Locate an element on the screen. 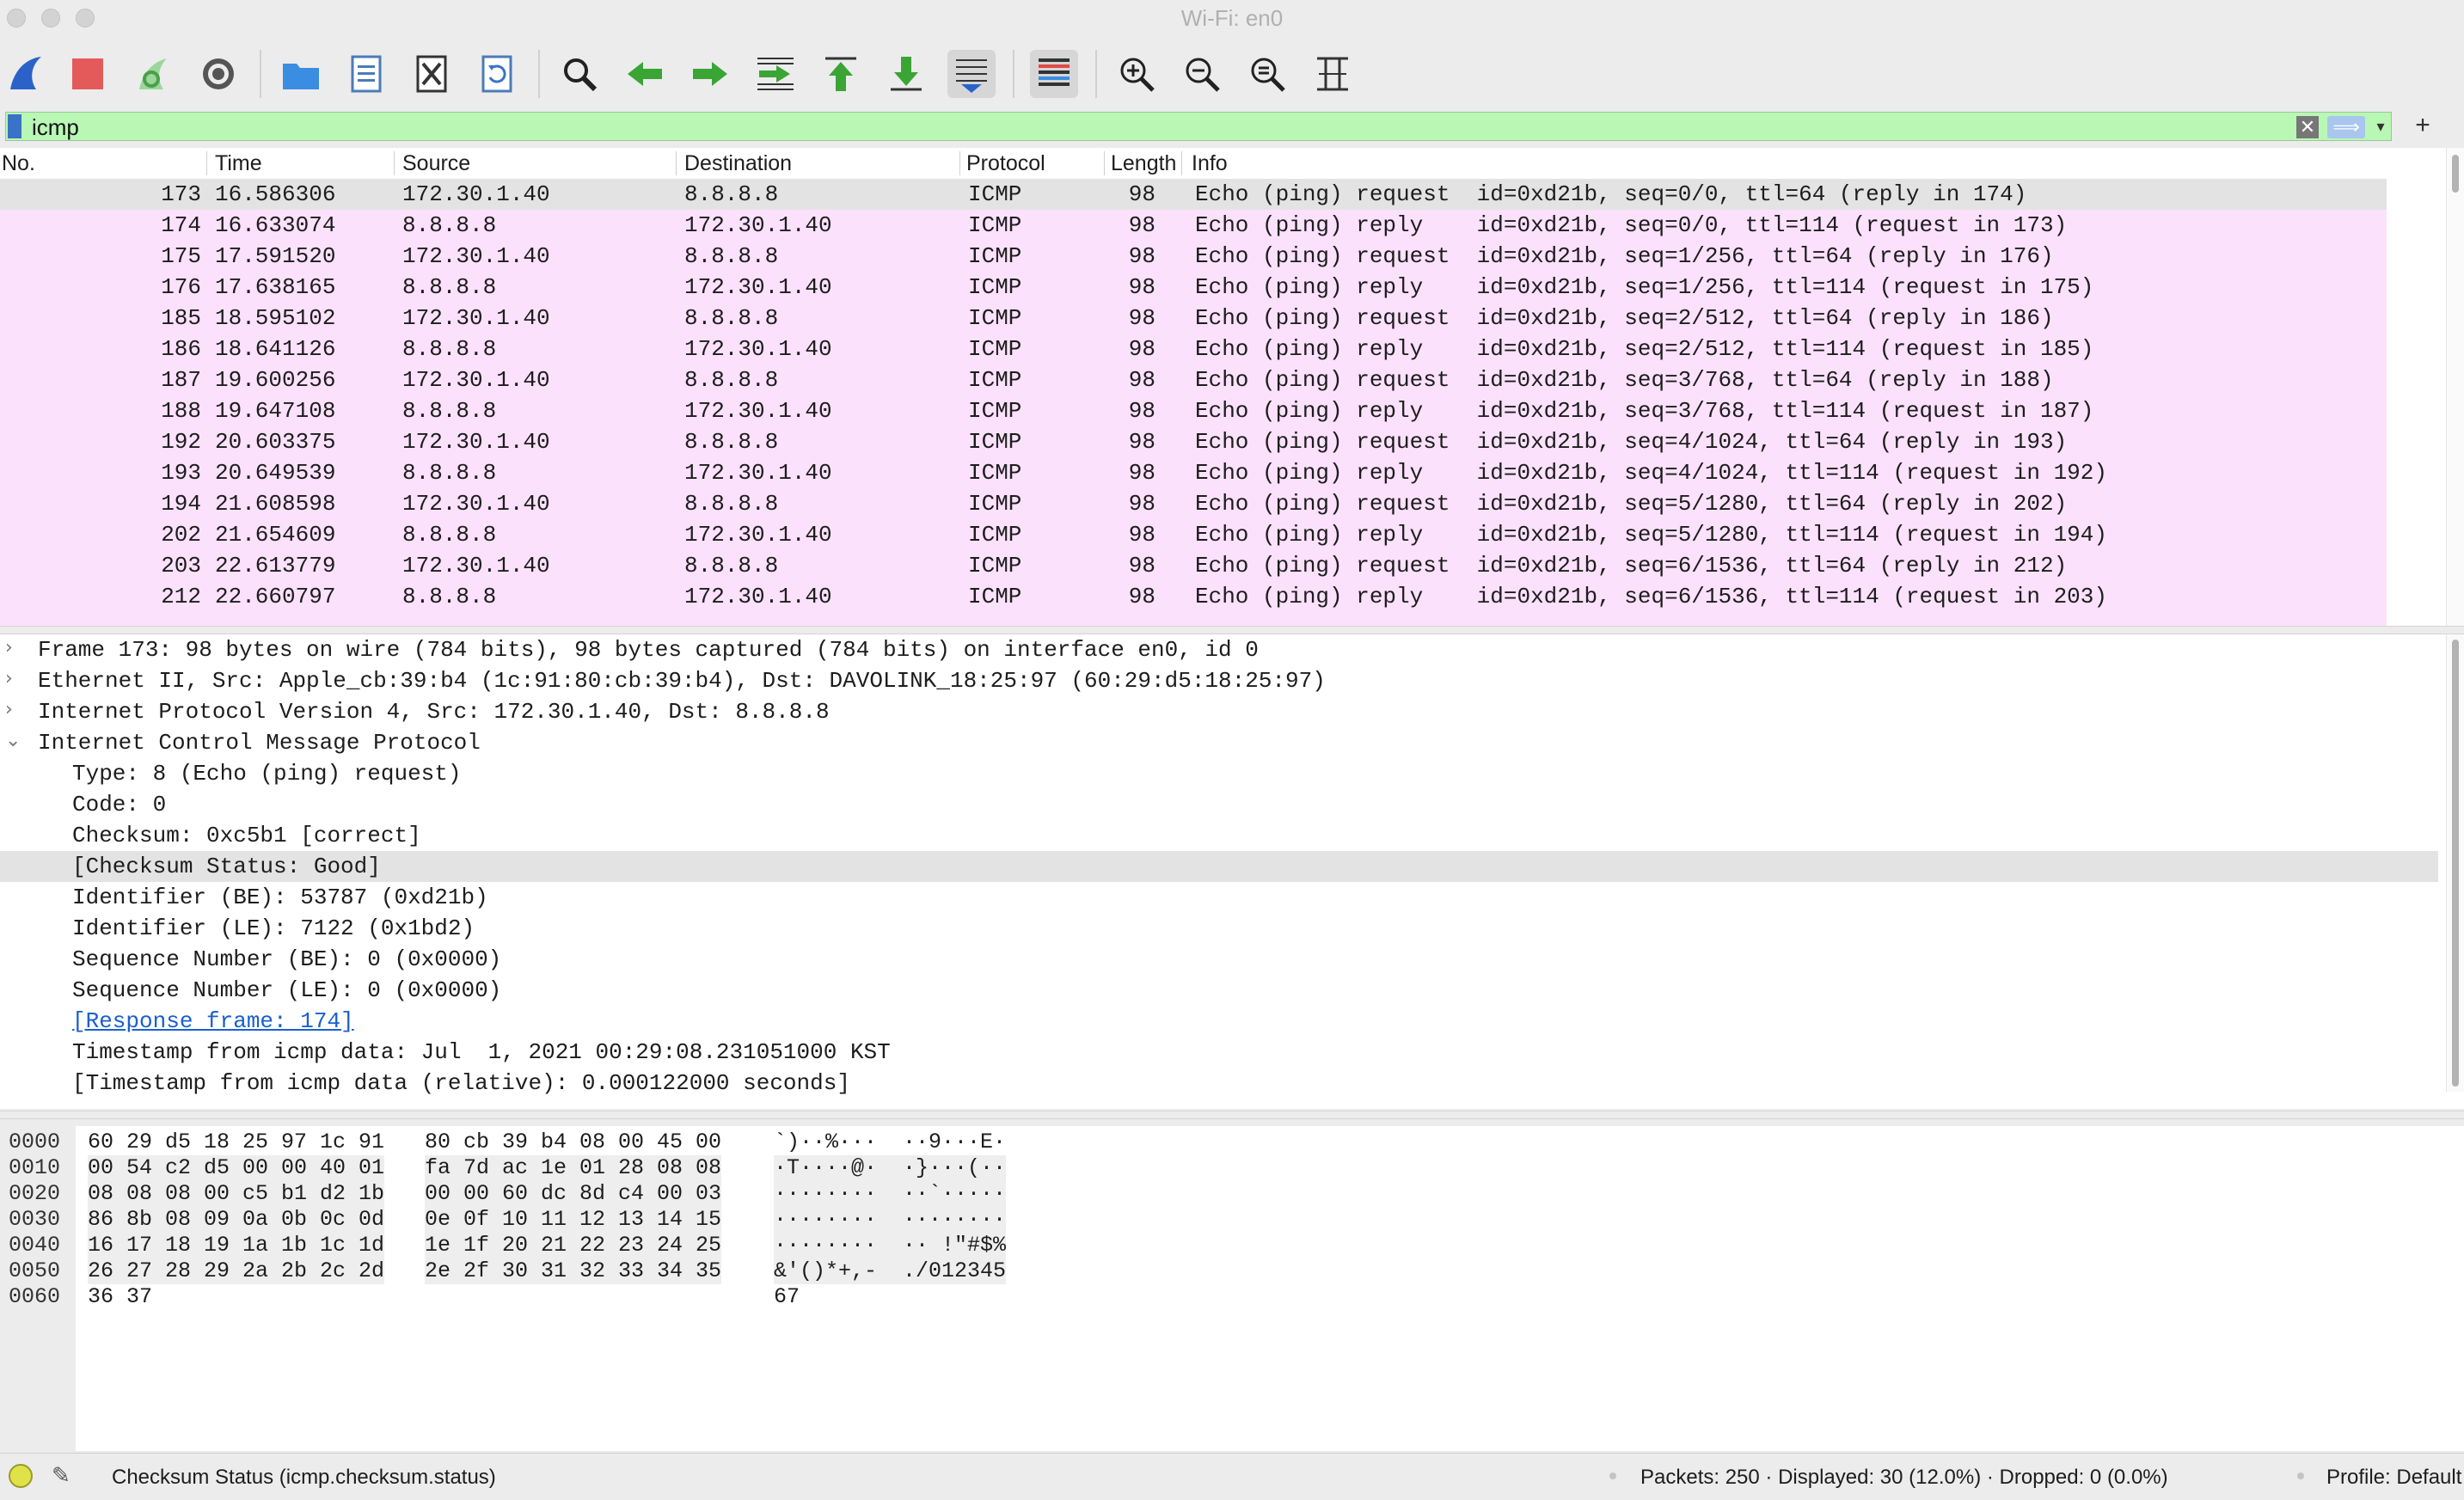  detail-line-partial is located at coordinates (1219, 1104).